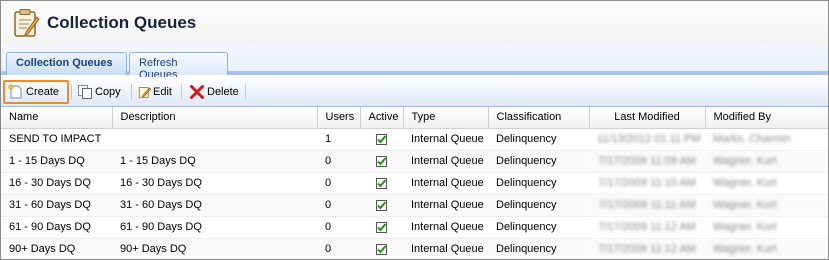 This screenshot has height=260, width=829. What do you see at coordinates (57, 118) in the screenshot?
I see `column-header-name: Name` at bounding box center [57, 118].